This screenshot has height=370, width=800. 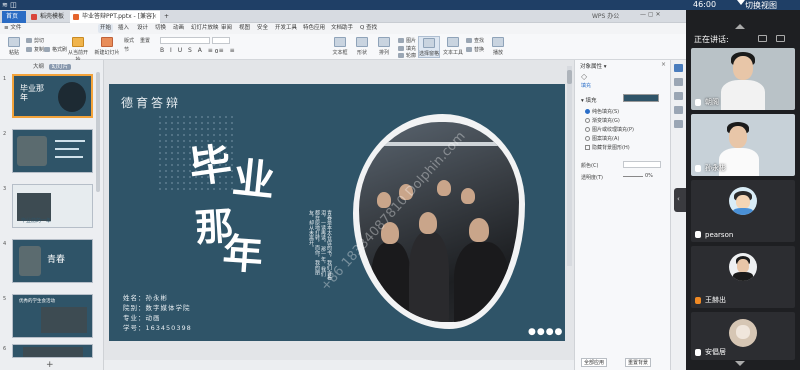 What do you see at coordinates (115, 17) in the screenshot?
I see `tab-current-file: 毕业答辩PPT.pptx - [兼容] ×` at bounding box center [115, 17].